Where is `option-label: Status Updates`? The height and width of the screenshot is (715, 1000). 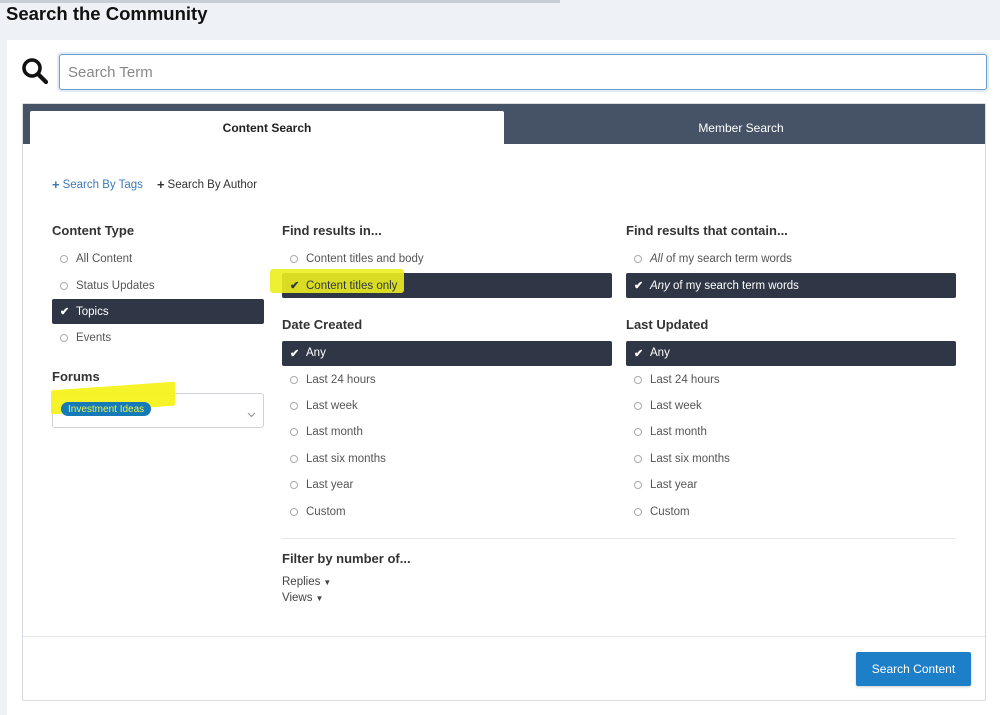
option-label: Status Updates is located at coordinates (115, 285).